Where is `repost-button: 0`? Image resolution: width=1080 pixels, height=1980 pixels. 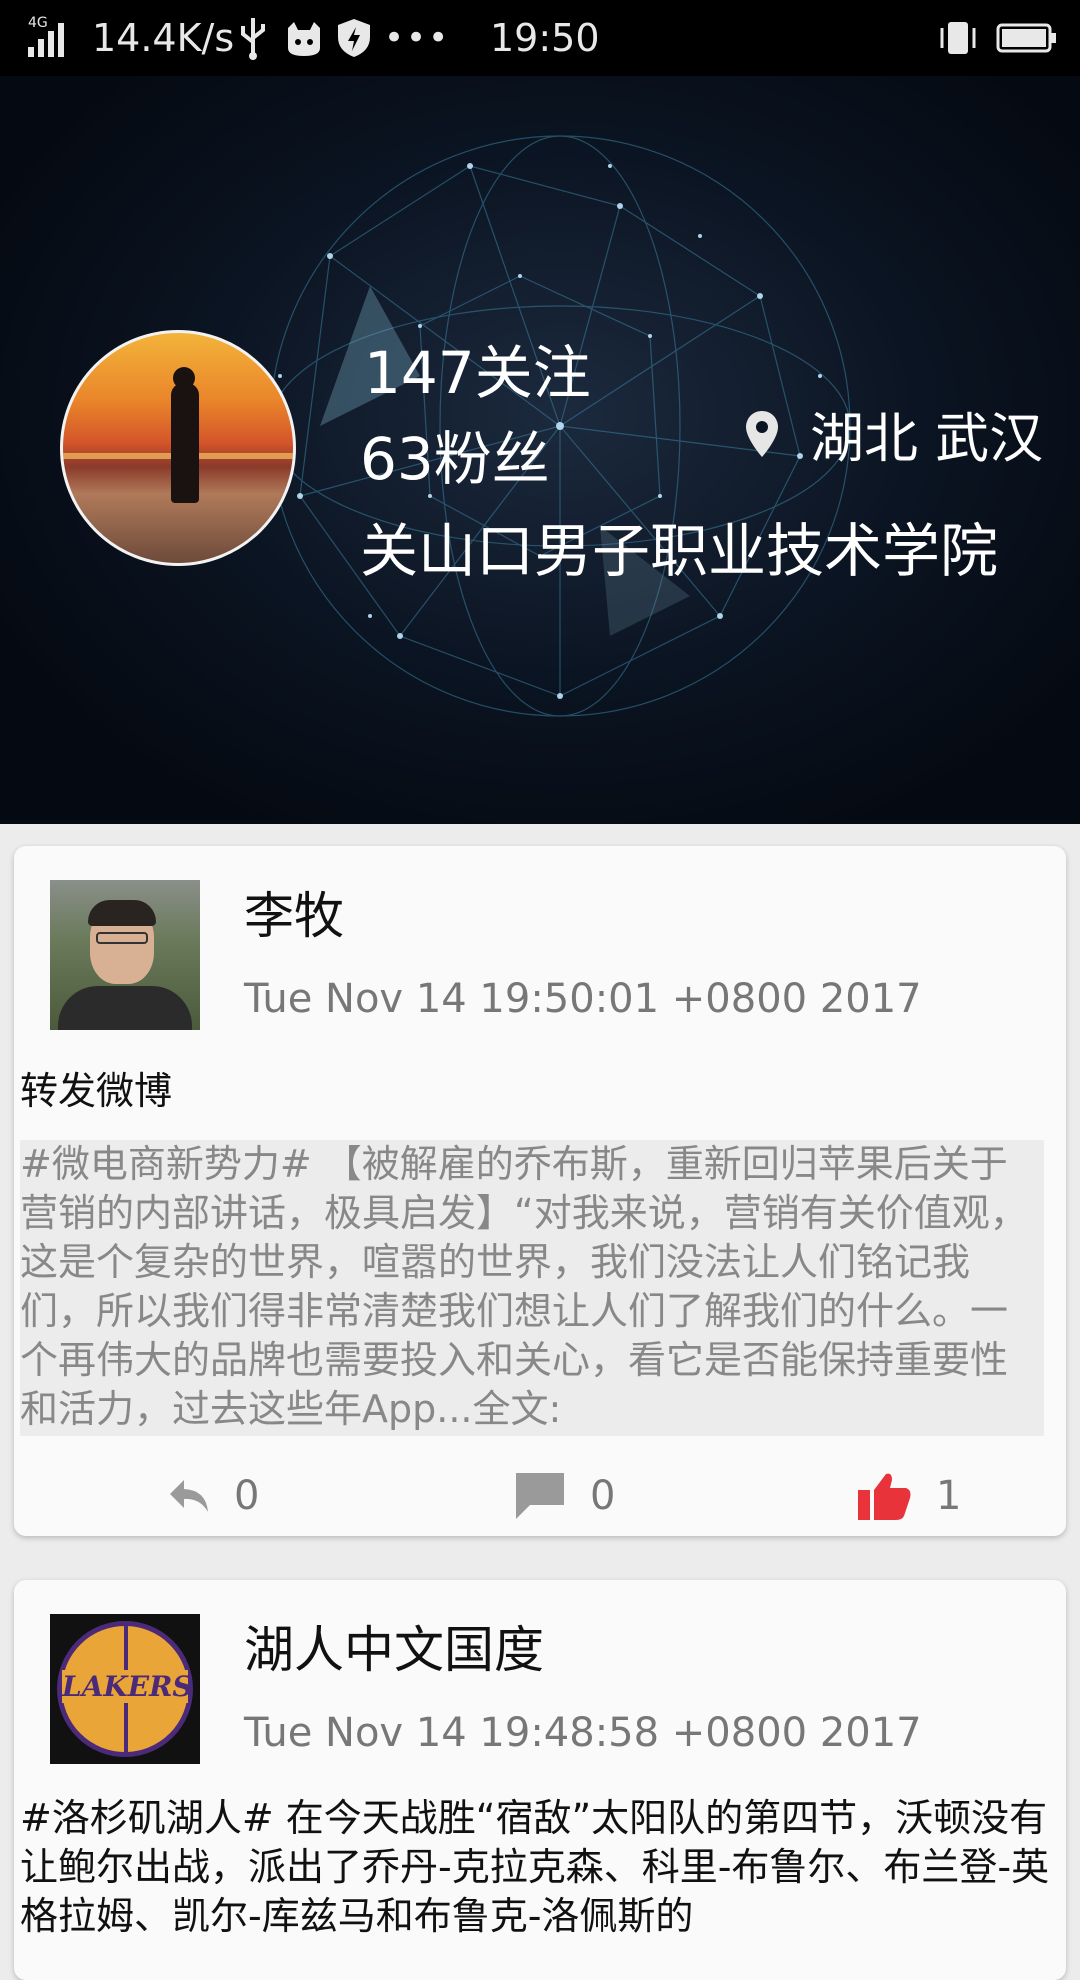
repost-button: 0 is located at coordinates (213, 1496).